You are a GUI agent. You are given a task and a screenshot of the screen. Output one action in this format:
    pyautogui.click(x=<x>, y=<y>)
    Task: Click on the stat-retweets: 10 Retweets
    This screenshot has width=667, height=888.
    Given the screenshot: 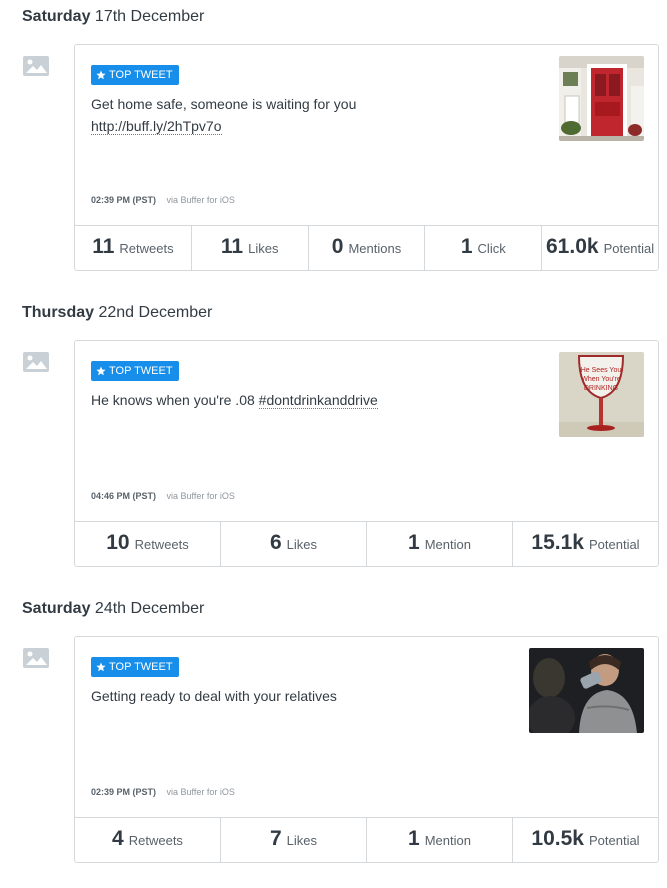 What is the action you would take?
    pyautogui.click(x=147, y=544)
    